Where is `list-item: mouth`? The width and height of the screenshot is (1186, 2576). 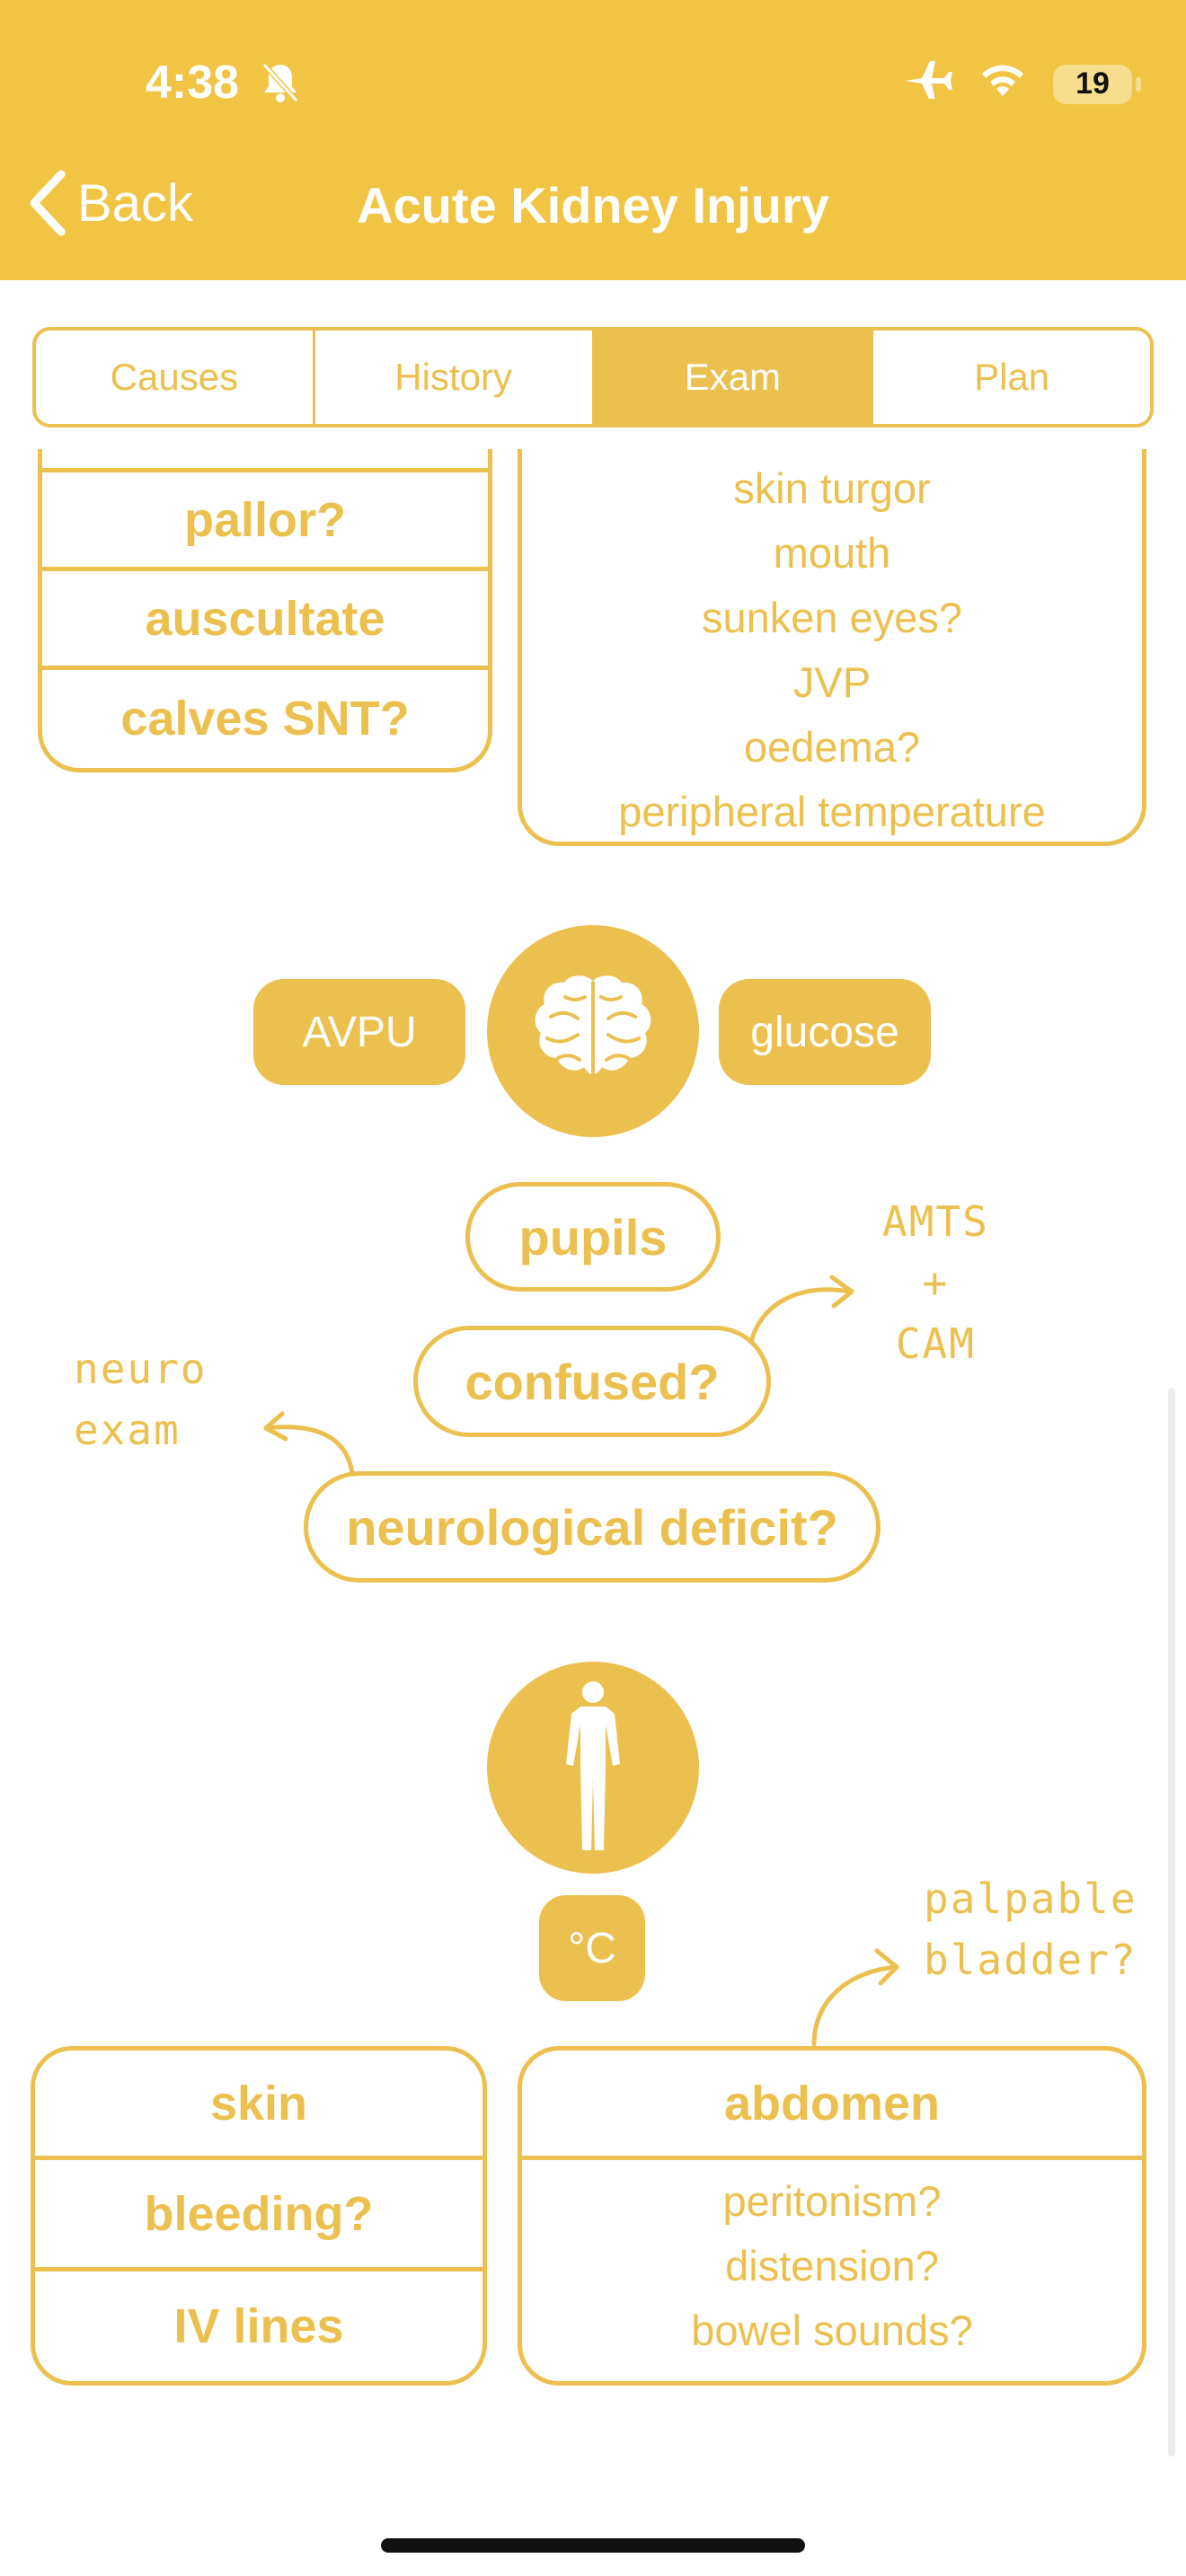
list-item: mouth is located at coordinates (832, 553).